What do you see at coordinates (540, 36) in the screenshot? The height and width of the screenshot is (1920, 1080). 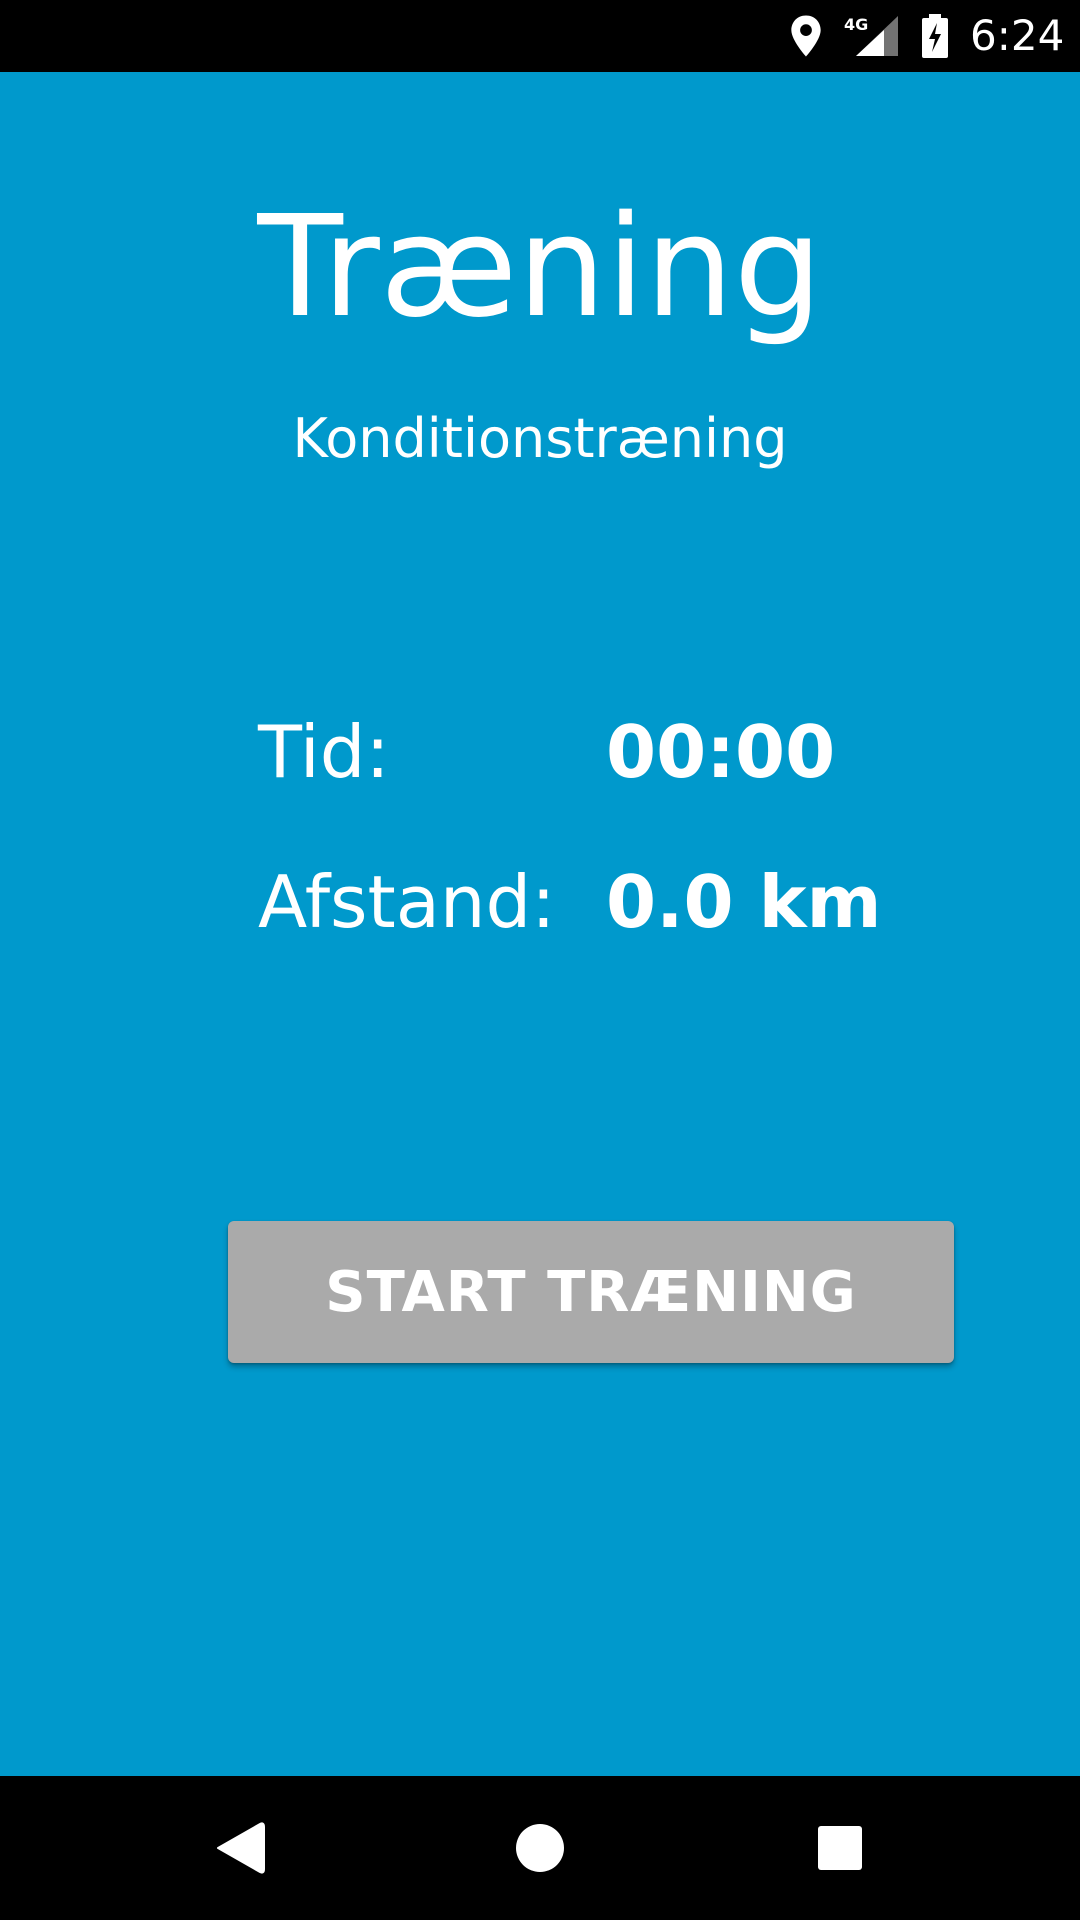 I see `status-bar: 4G 6:24` at bounding box center [540, 36].